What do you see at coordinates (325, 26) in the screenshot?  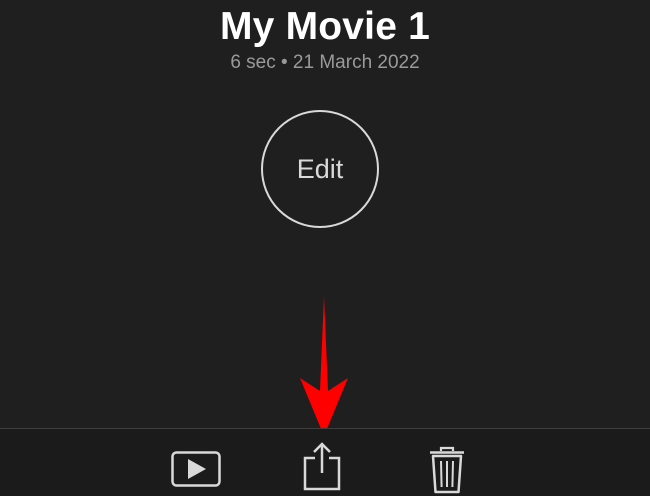 I see `project-title: My Movie 1` at bounding box center [325, 26].